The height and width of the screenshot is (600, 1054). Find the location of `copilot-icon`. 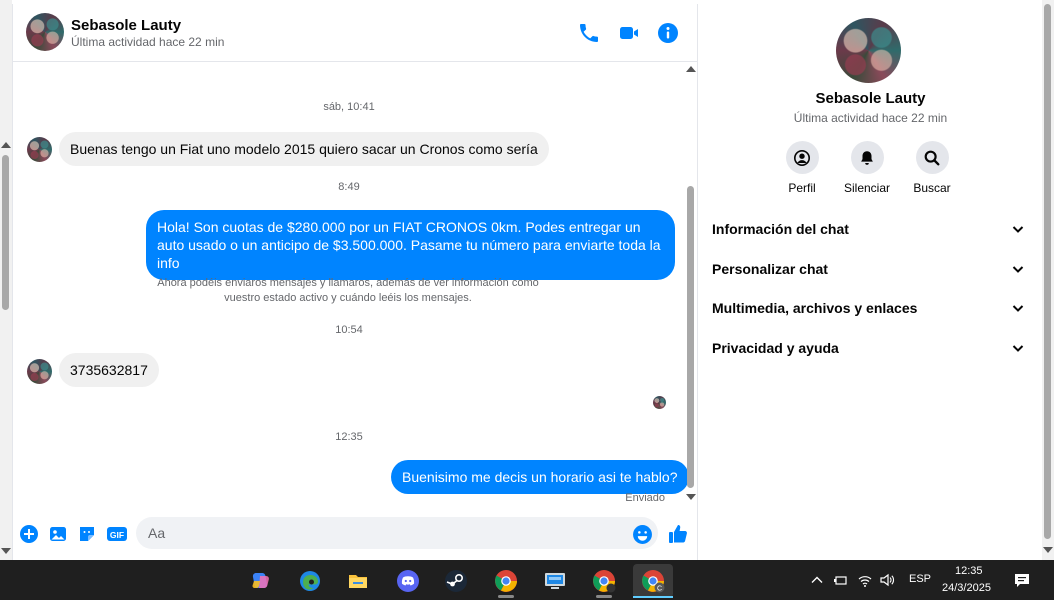

copilot-icon is located at coordinates (260, 580).